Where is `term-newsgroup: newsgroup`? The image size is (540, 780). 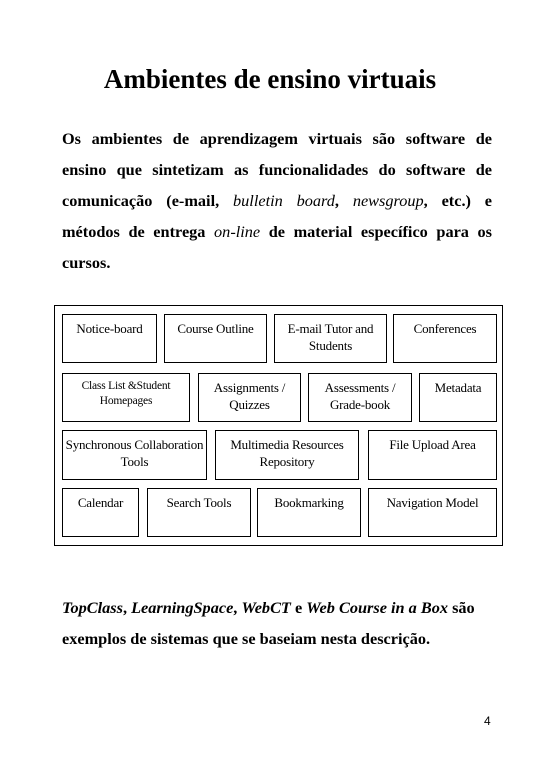 term-newsgroup: newsgroup is located at coordinates (388, 200).